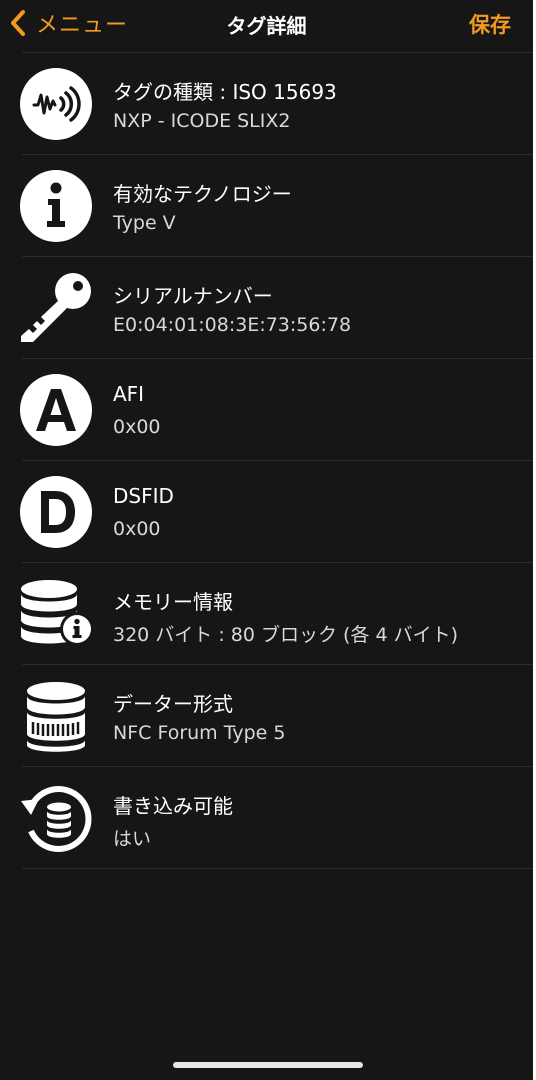 Image resolution: width=536 pixels, height=1080 pixels. I want to click on row-value: NFC Forum Type 5, so click(199, 733).